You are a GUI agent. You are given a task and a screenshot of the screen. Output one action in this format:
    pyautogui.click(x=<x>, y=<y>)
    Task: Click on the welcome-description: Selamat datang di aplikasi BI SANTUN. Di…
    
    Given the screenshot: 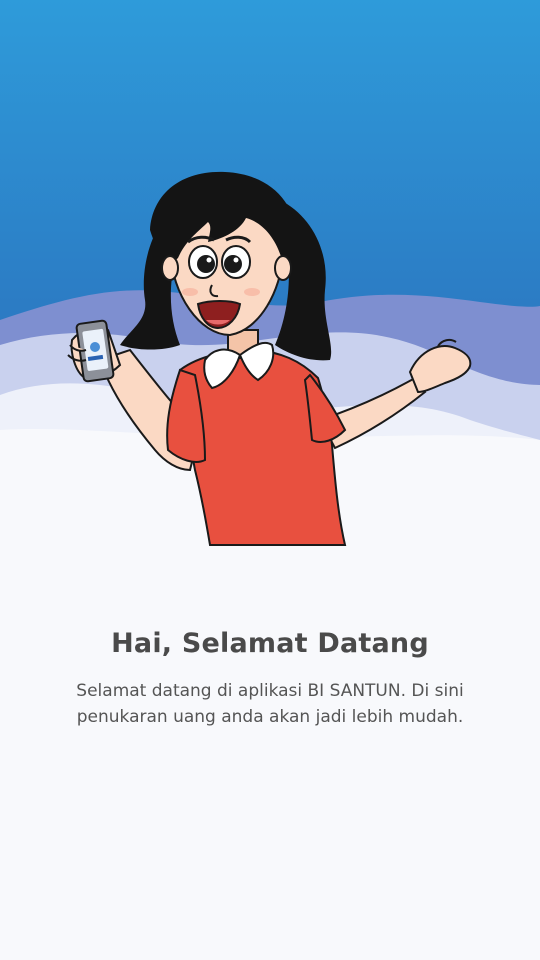 What is the action you would take?
    pyautogui.click(x=270, y=704)
    